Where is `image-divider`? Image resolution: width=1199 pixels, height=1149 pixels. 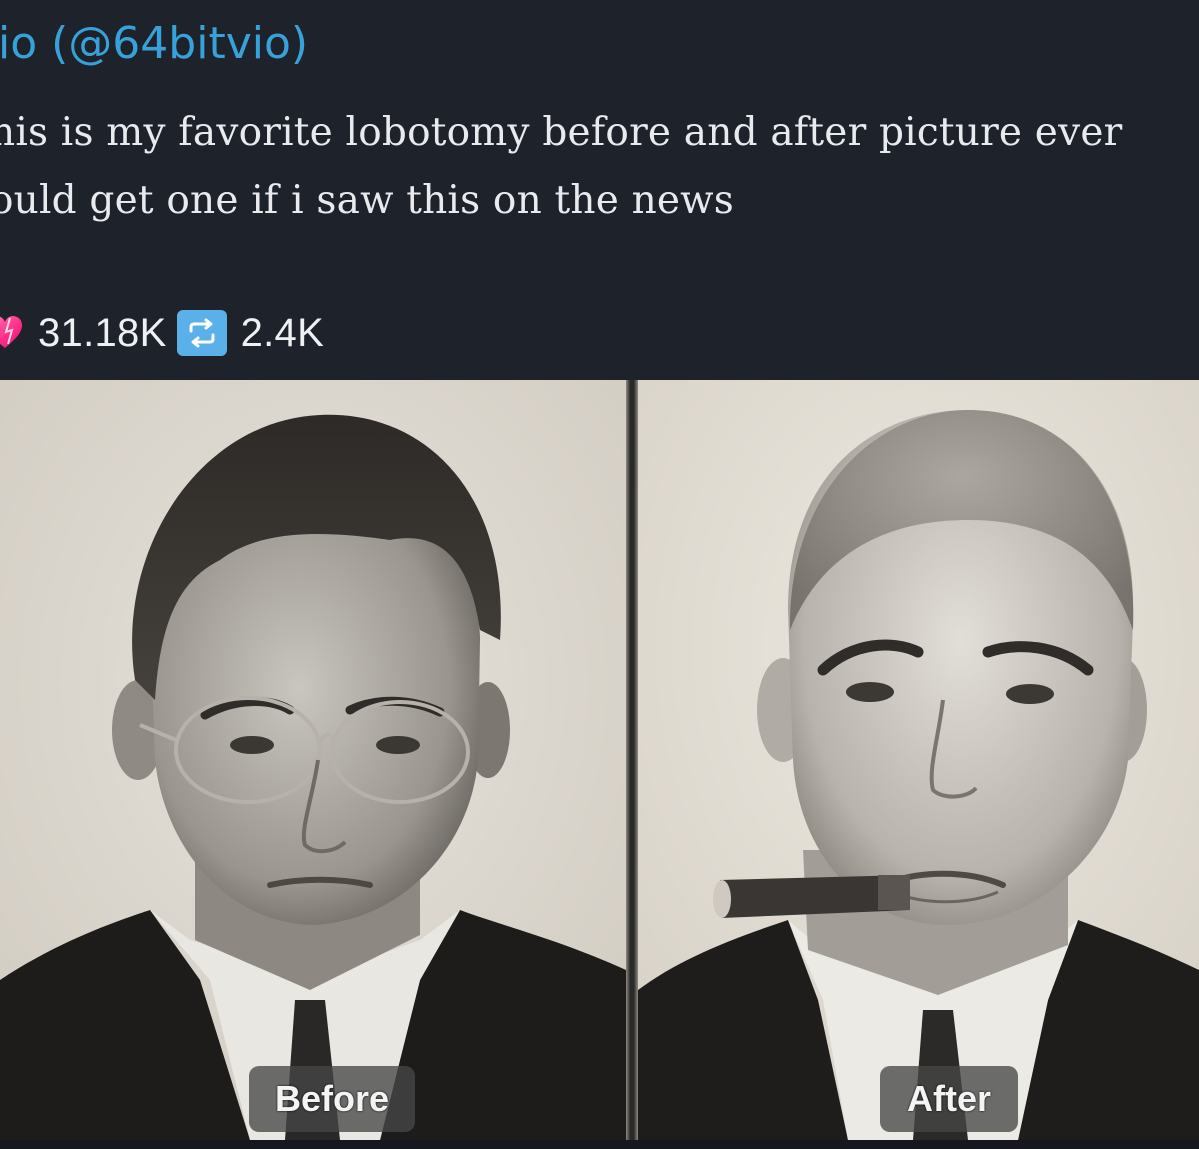 image-divider is located at coordinates (632, 760).